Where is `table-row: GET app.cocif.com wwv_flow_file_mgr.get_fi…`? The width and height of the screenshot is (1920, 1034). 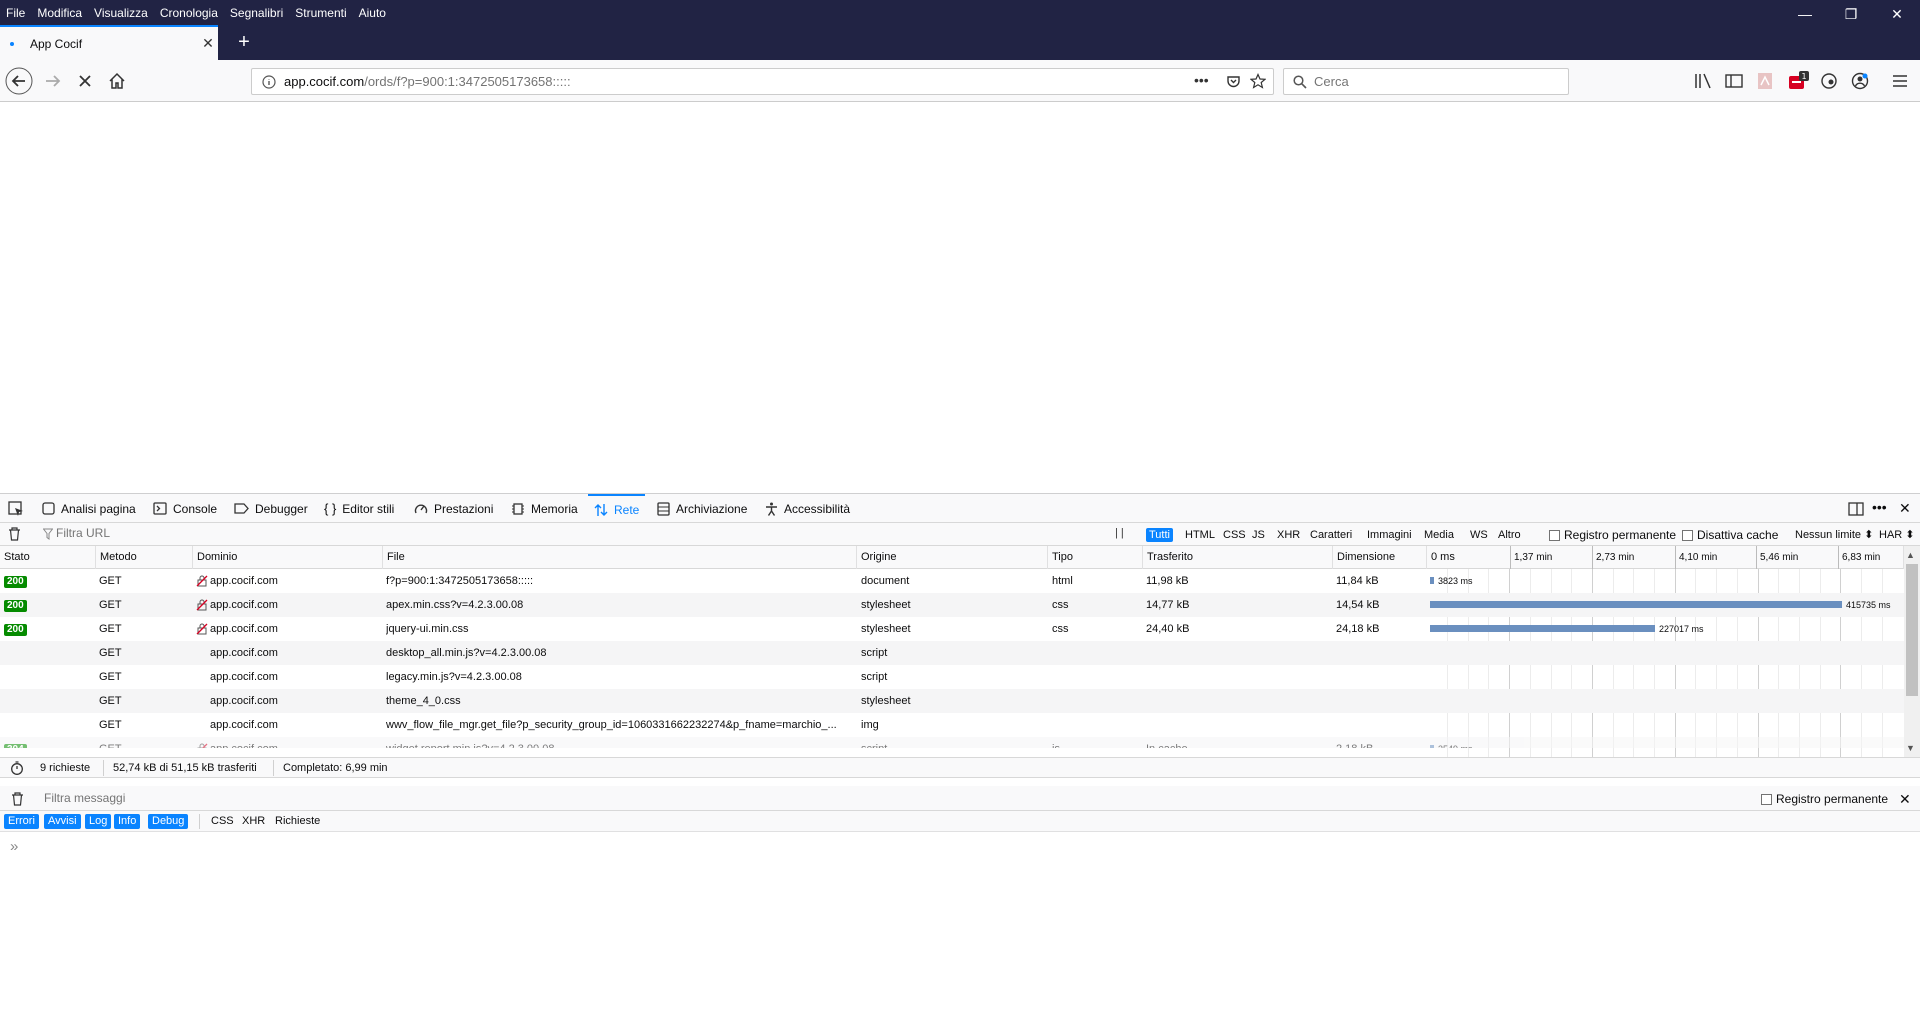
table-row: GET app.cocif.com wwv_flow_file_mgr.get_fi… is located at coordinates (952, 725).